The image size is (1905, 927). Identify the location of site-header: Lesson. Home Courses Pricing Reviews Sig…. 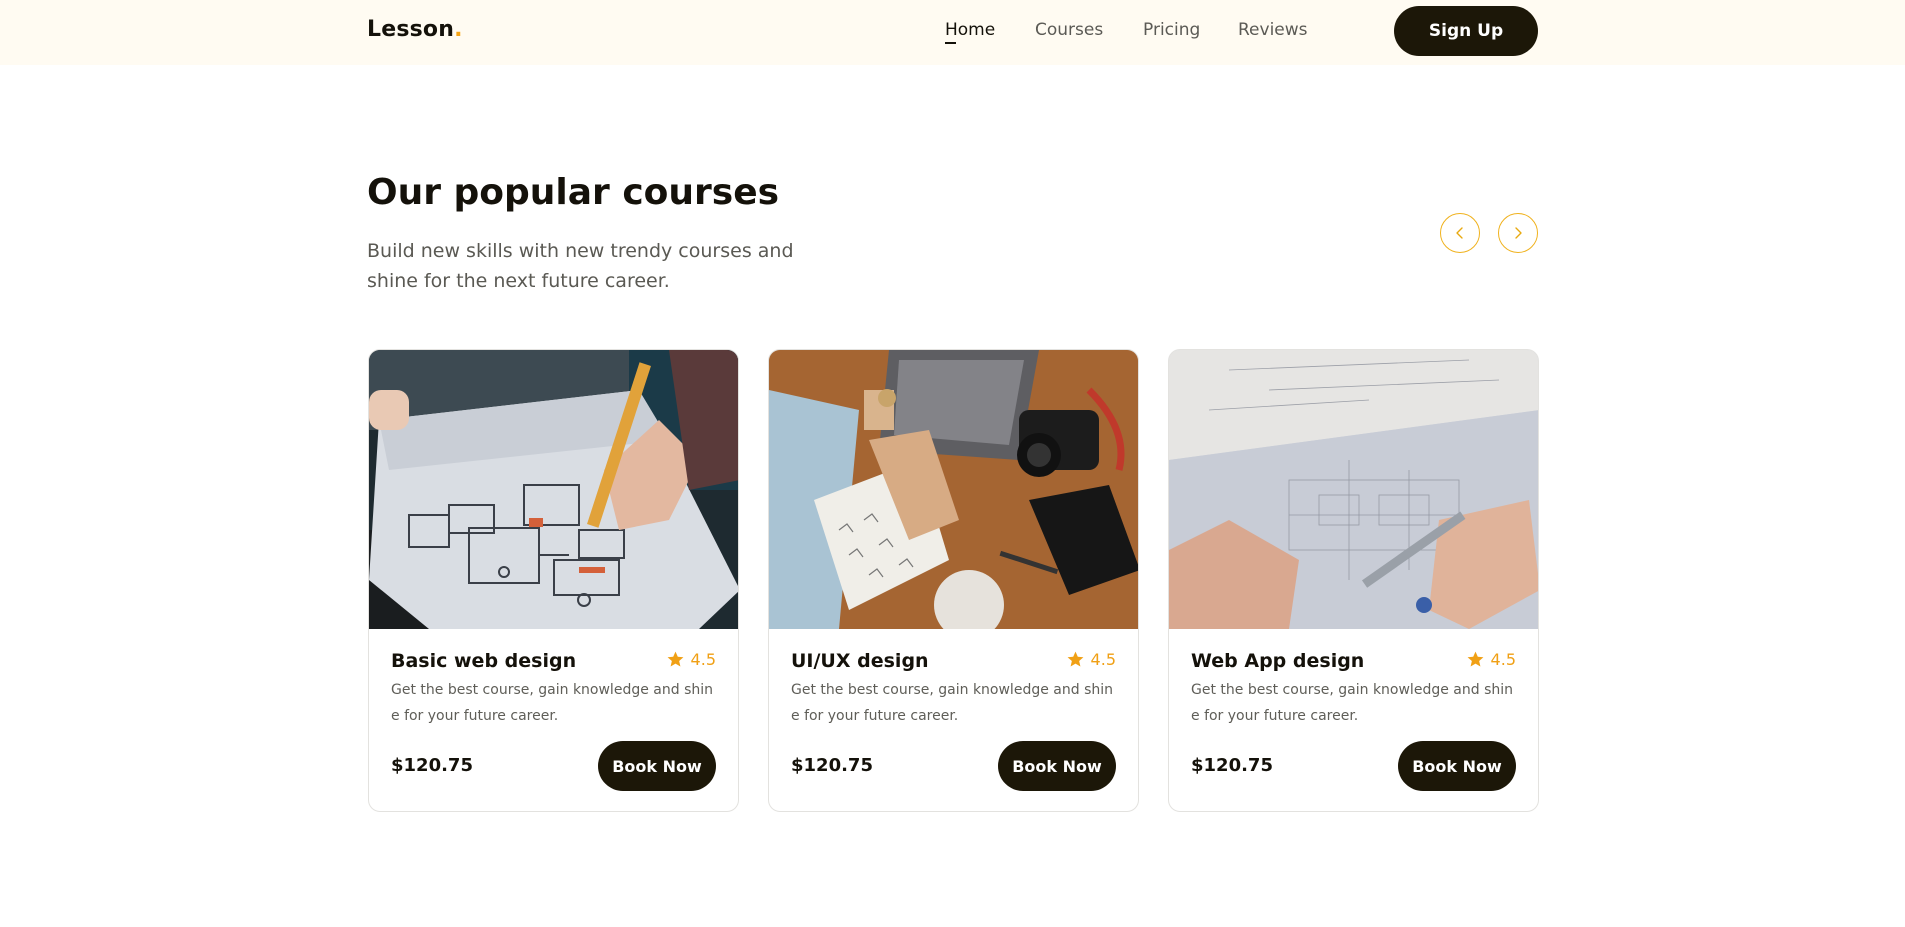
(952, 32).